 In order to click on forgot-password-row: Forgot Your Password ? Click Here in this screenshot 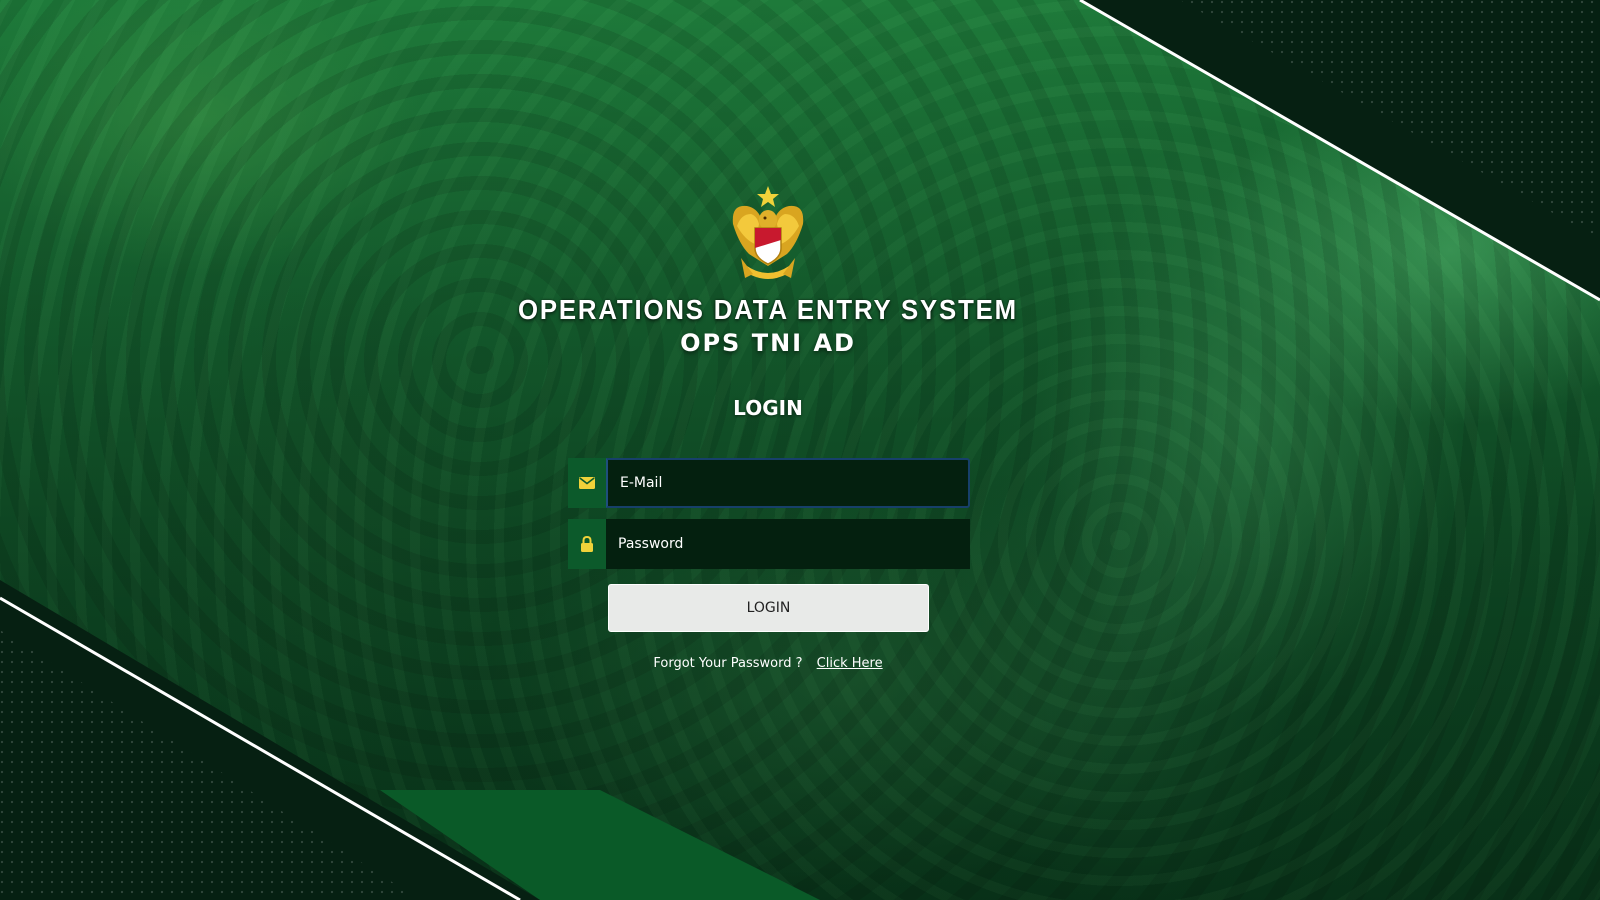, I will do `click(768, 663)`.